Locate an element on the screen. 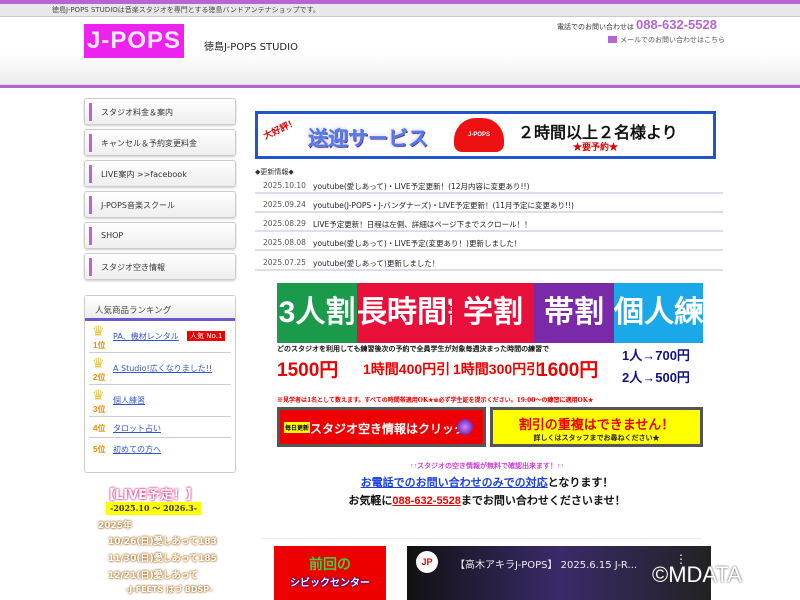 Image resolution: width=800 pixels, height=600 pixels. nav-studio-fees: スタジオ料金＆案内 is located at coordinates (160, 111).